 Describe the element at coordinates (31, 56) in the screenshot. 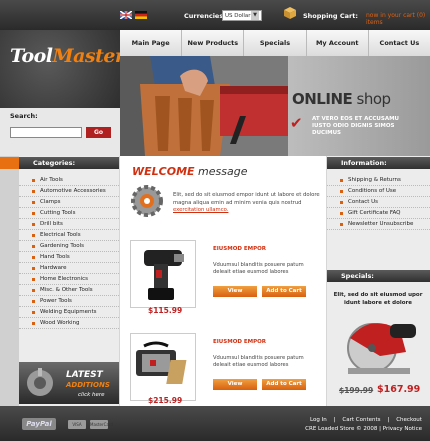

I see `logo-part-1: Tool` at that location.